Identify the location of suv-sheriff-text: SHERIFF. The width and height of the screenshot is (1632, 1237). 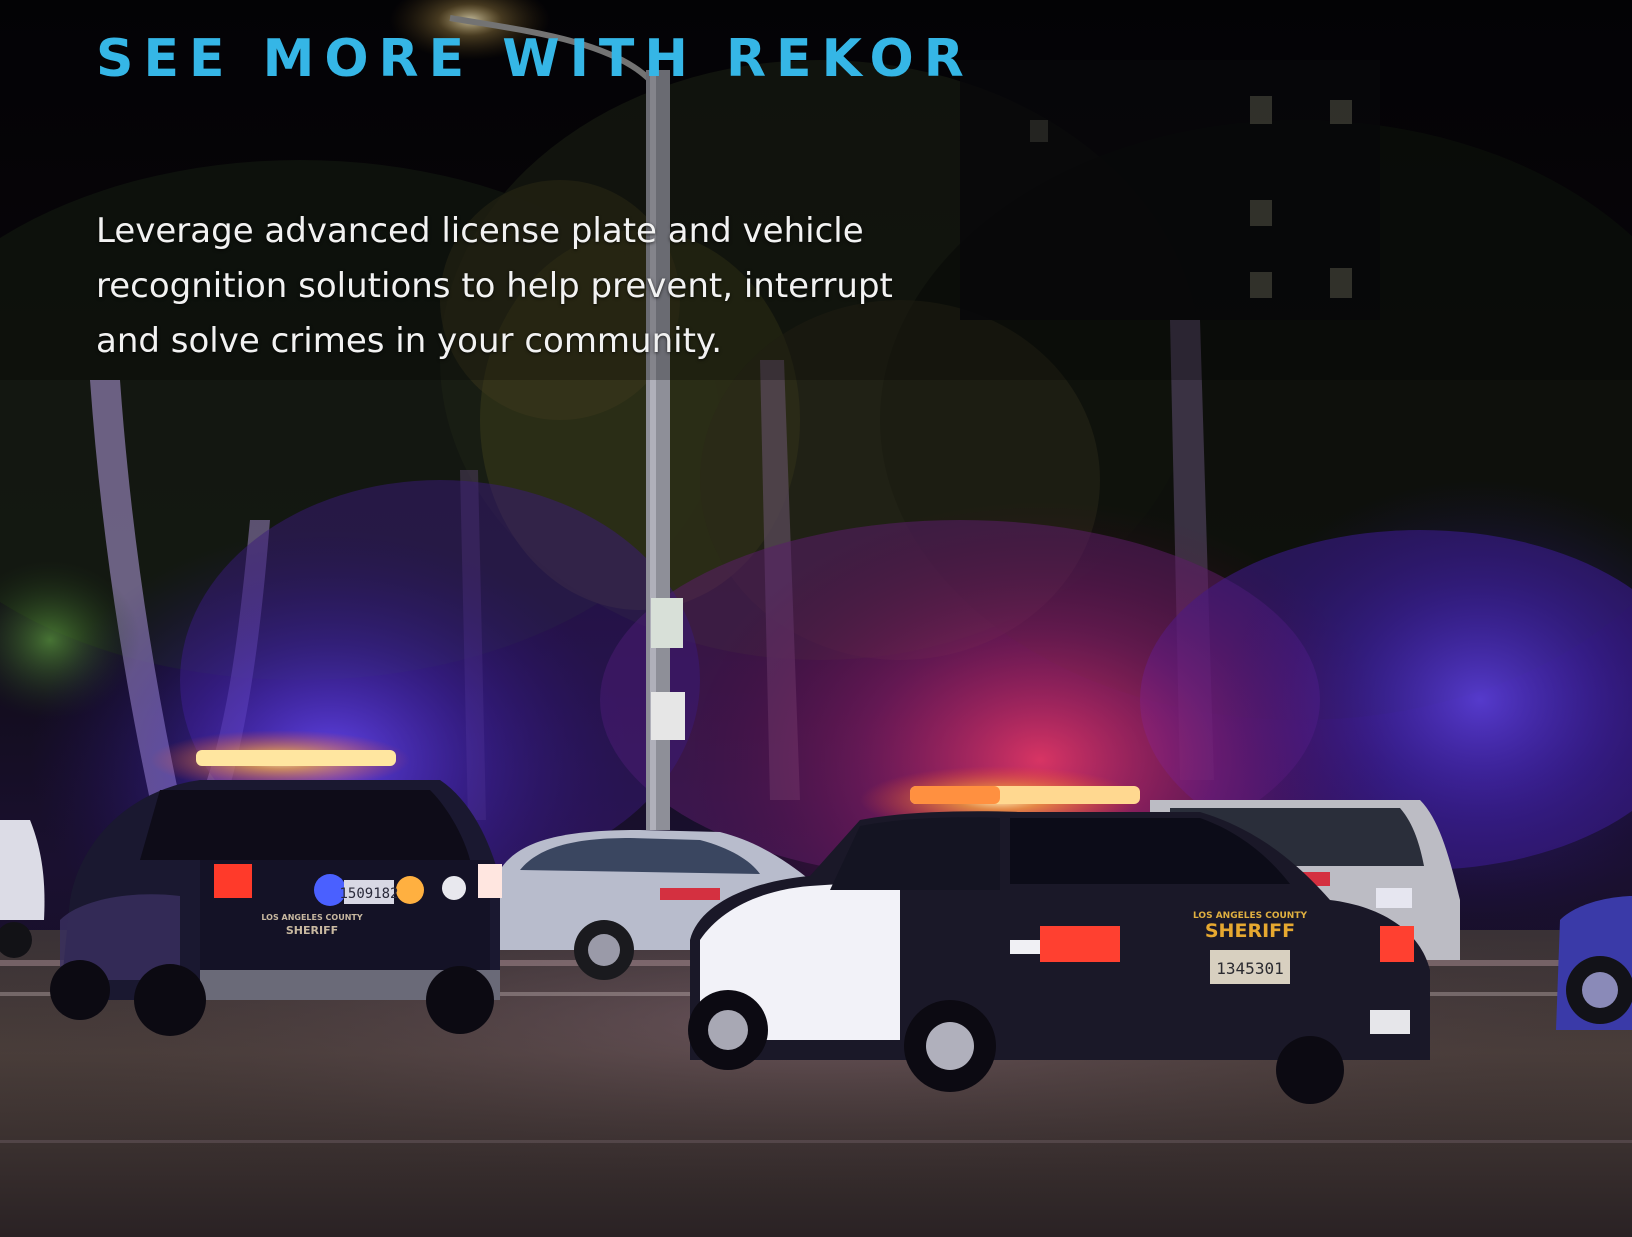
(312, 930).